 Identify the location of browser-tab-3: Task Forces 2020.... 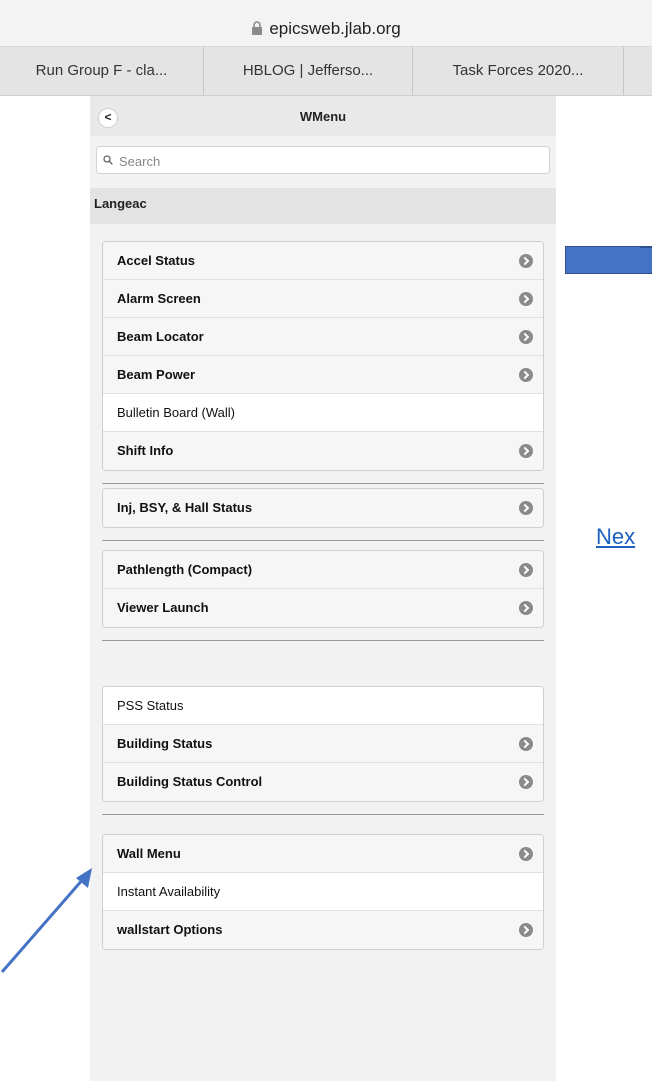
(518, 71).